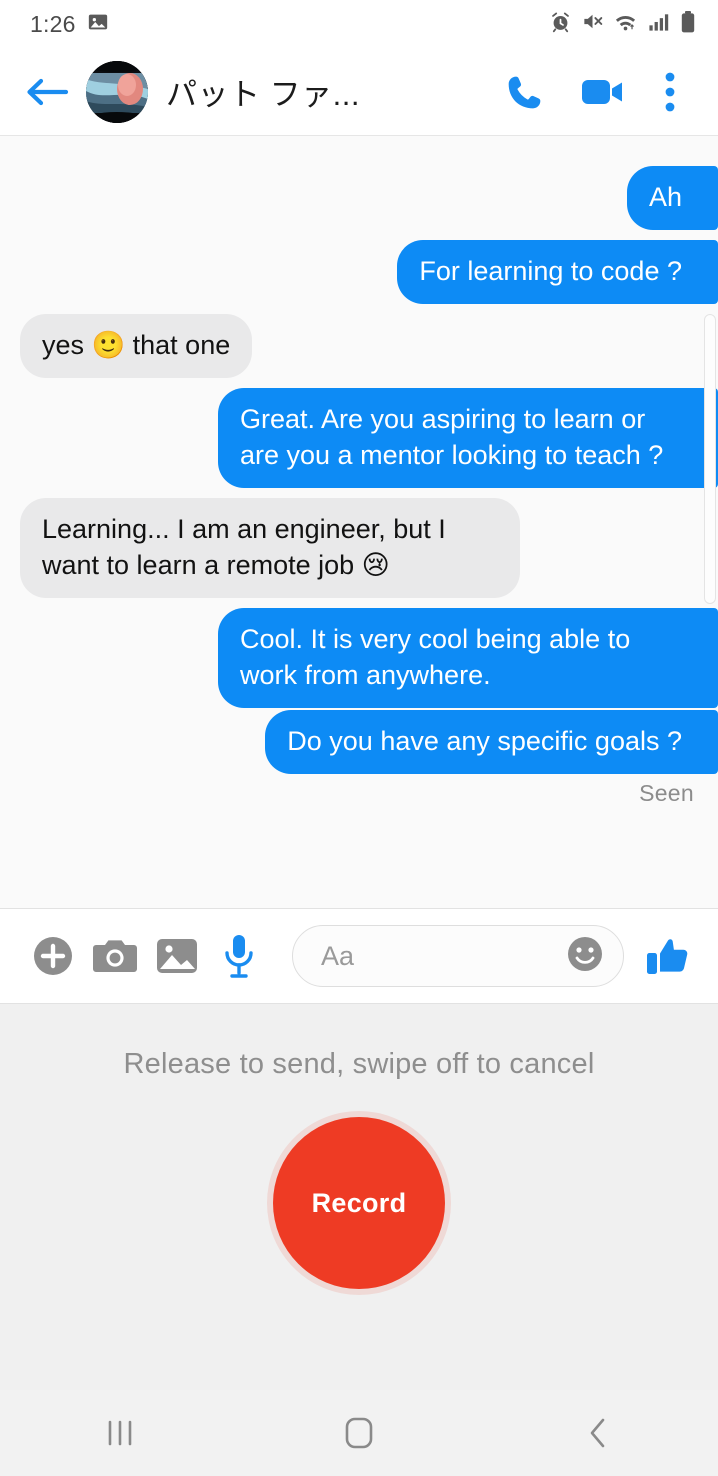 Image resolution: width=718 pixels, height=1476 pixels. I want to click on header-actions, so click(592, 92).